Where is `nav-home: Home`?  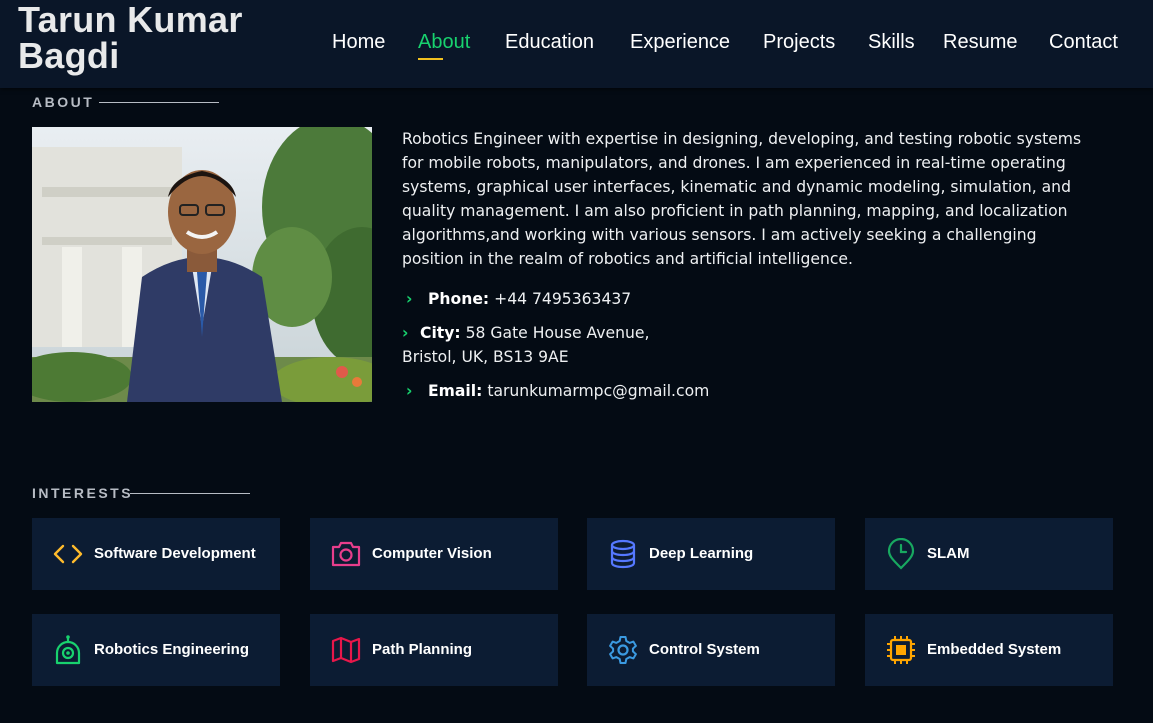
nav-home: Home is located at coordinates (358, 42).